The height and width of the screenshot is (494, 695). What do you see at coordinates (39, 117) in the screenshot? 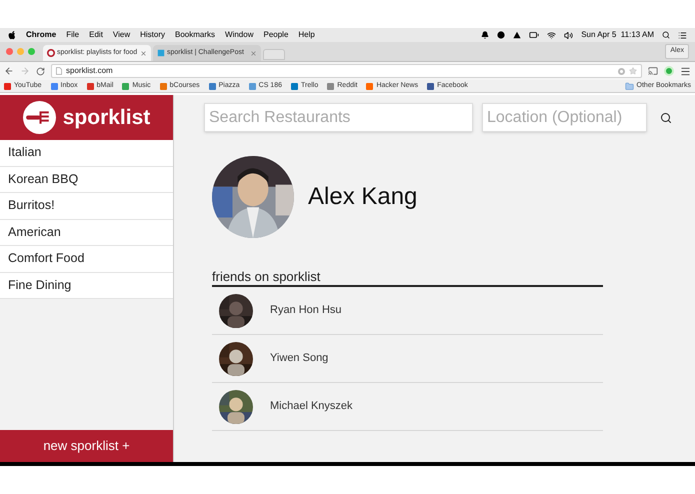
I see `spork-logo-icon` at bounding box center [39, 117].